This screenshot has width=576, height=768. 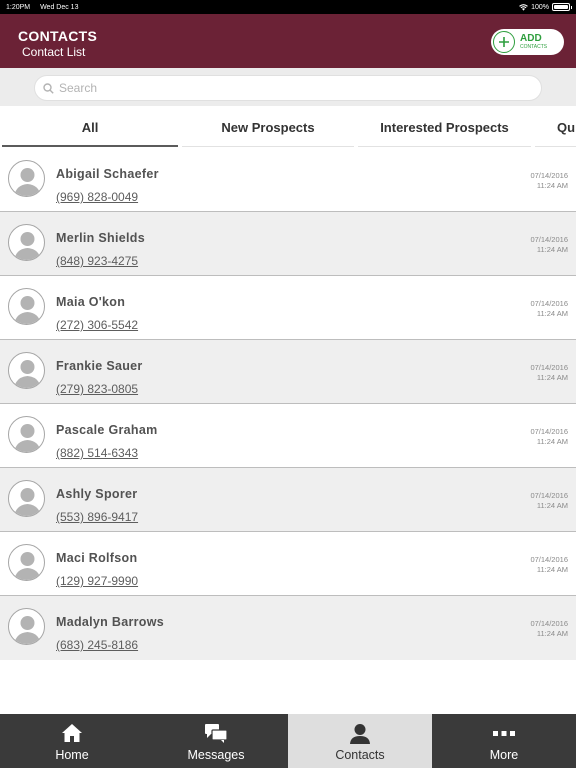 What do you see at coordinates (360, 755) in the screenshot?
I see `nav-contacts-label: Contacts` at bounding box center [360, 755].